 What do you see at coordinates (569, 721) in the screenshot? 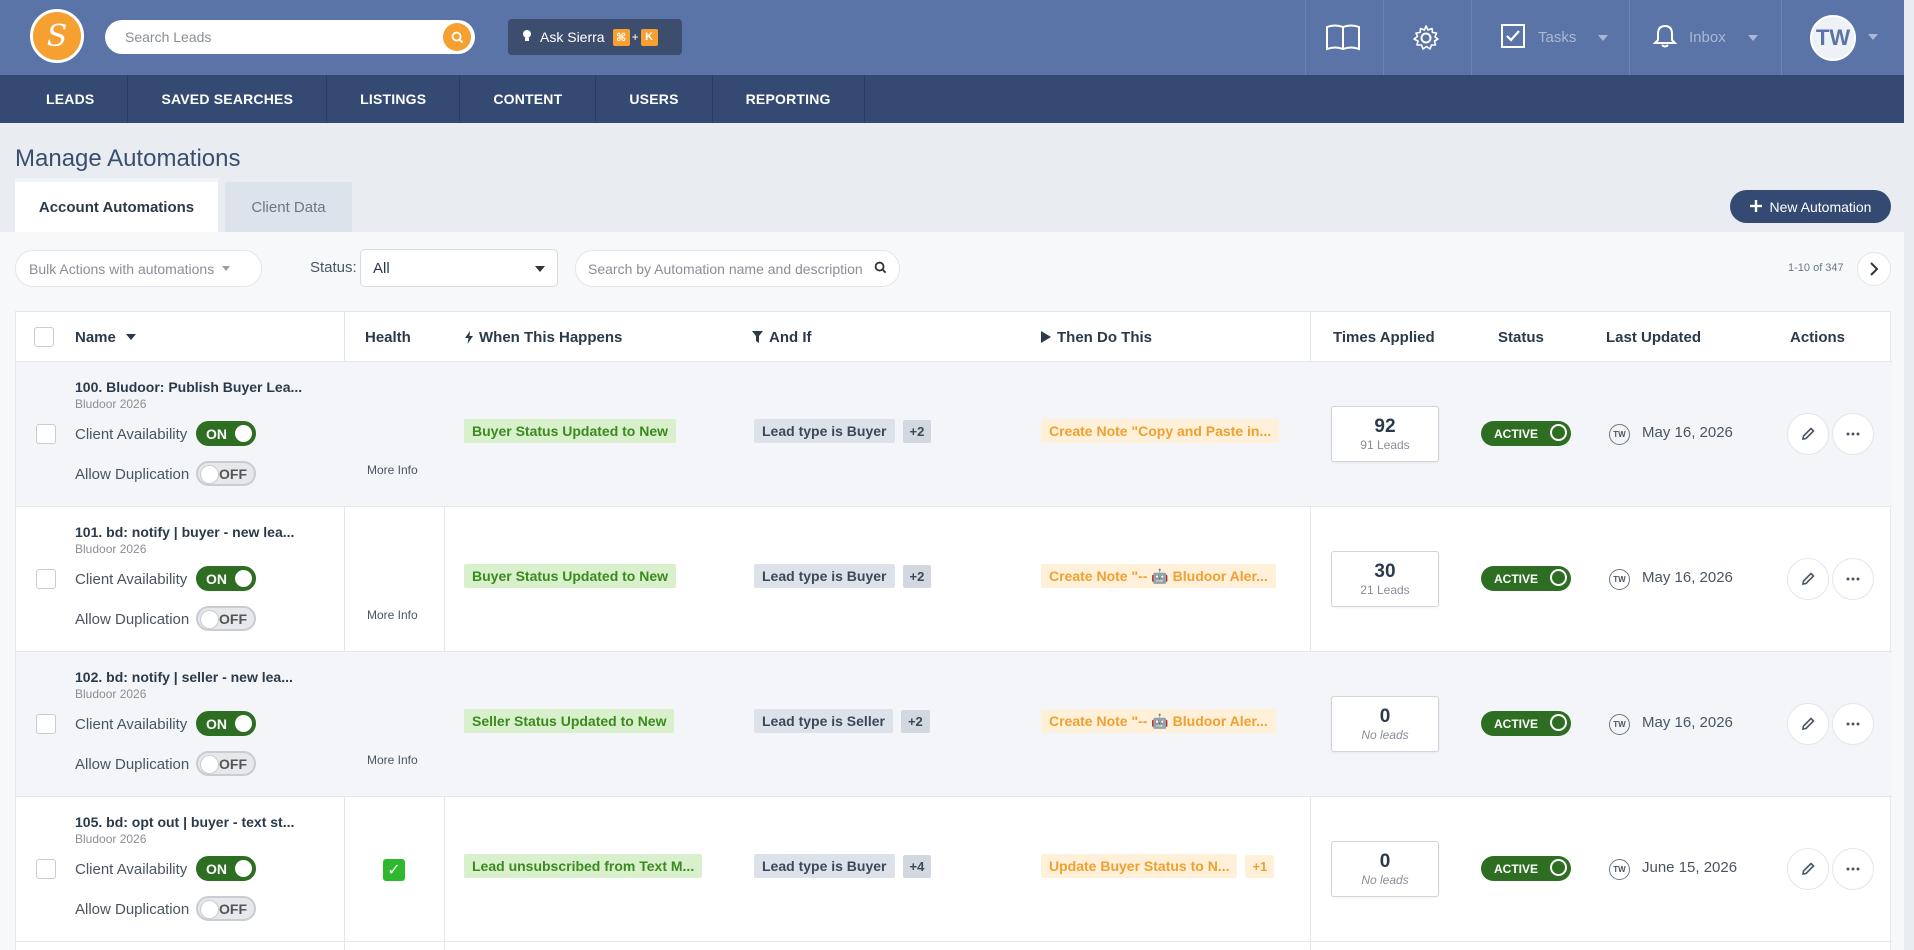
I see `trigger-tag: Seller Status Updated to New` at bounding box center [569, 721].